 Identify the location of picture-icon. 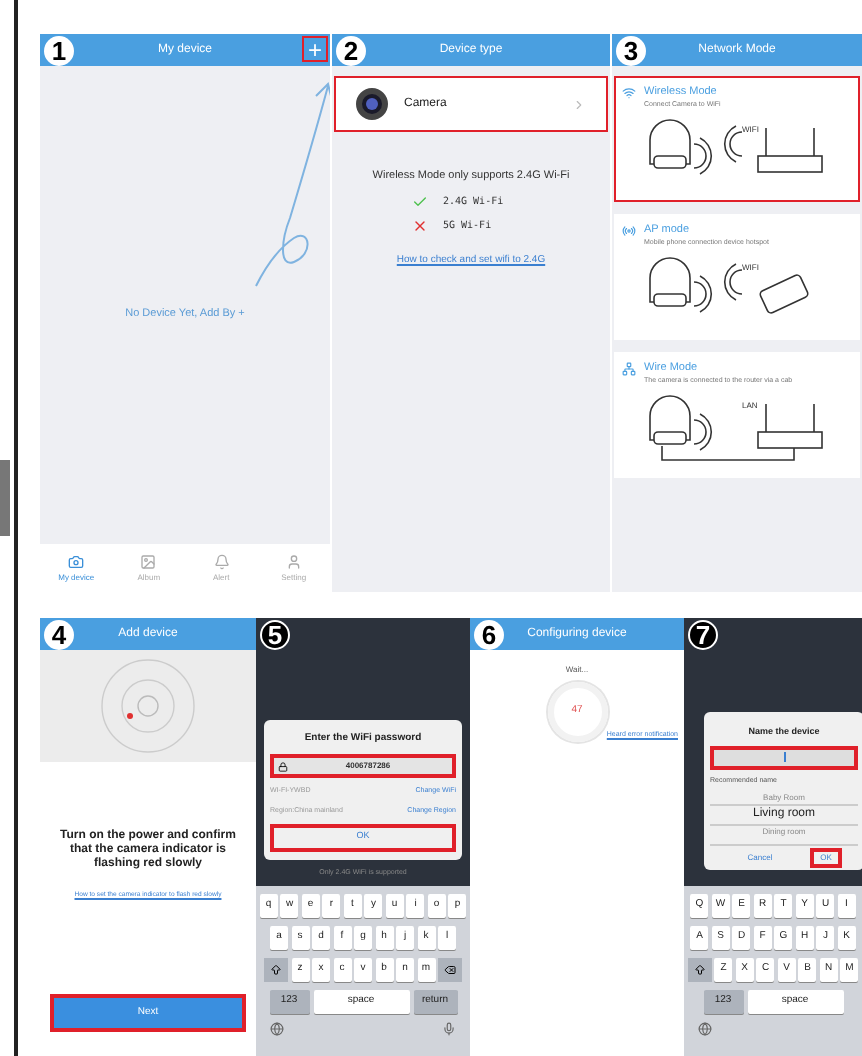
(148, 562).